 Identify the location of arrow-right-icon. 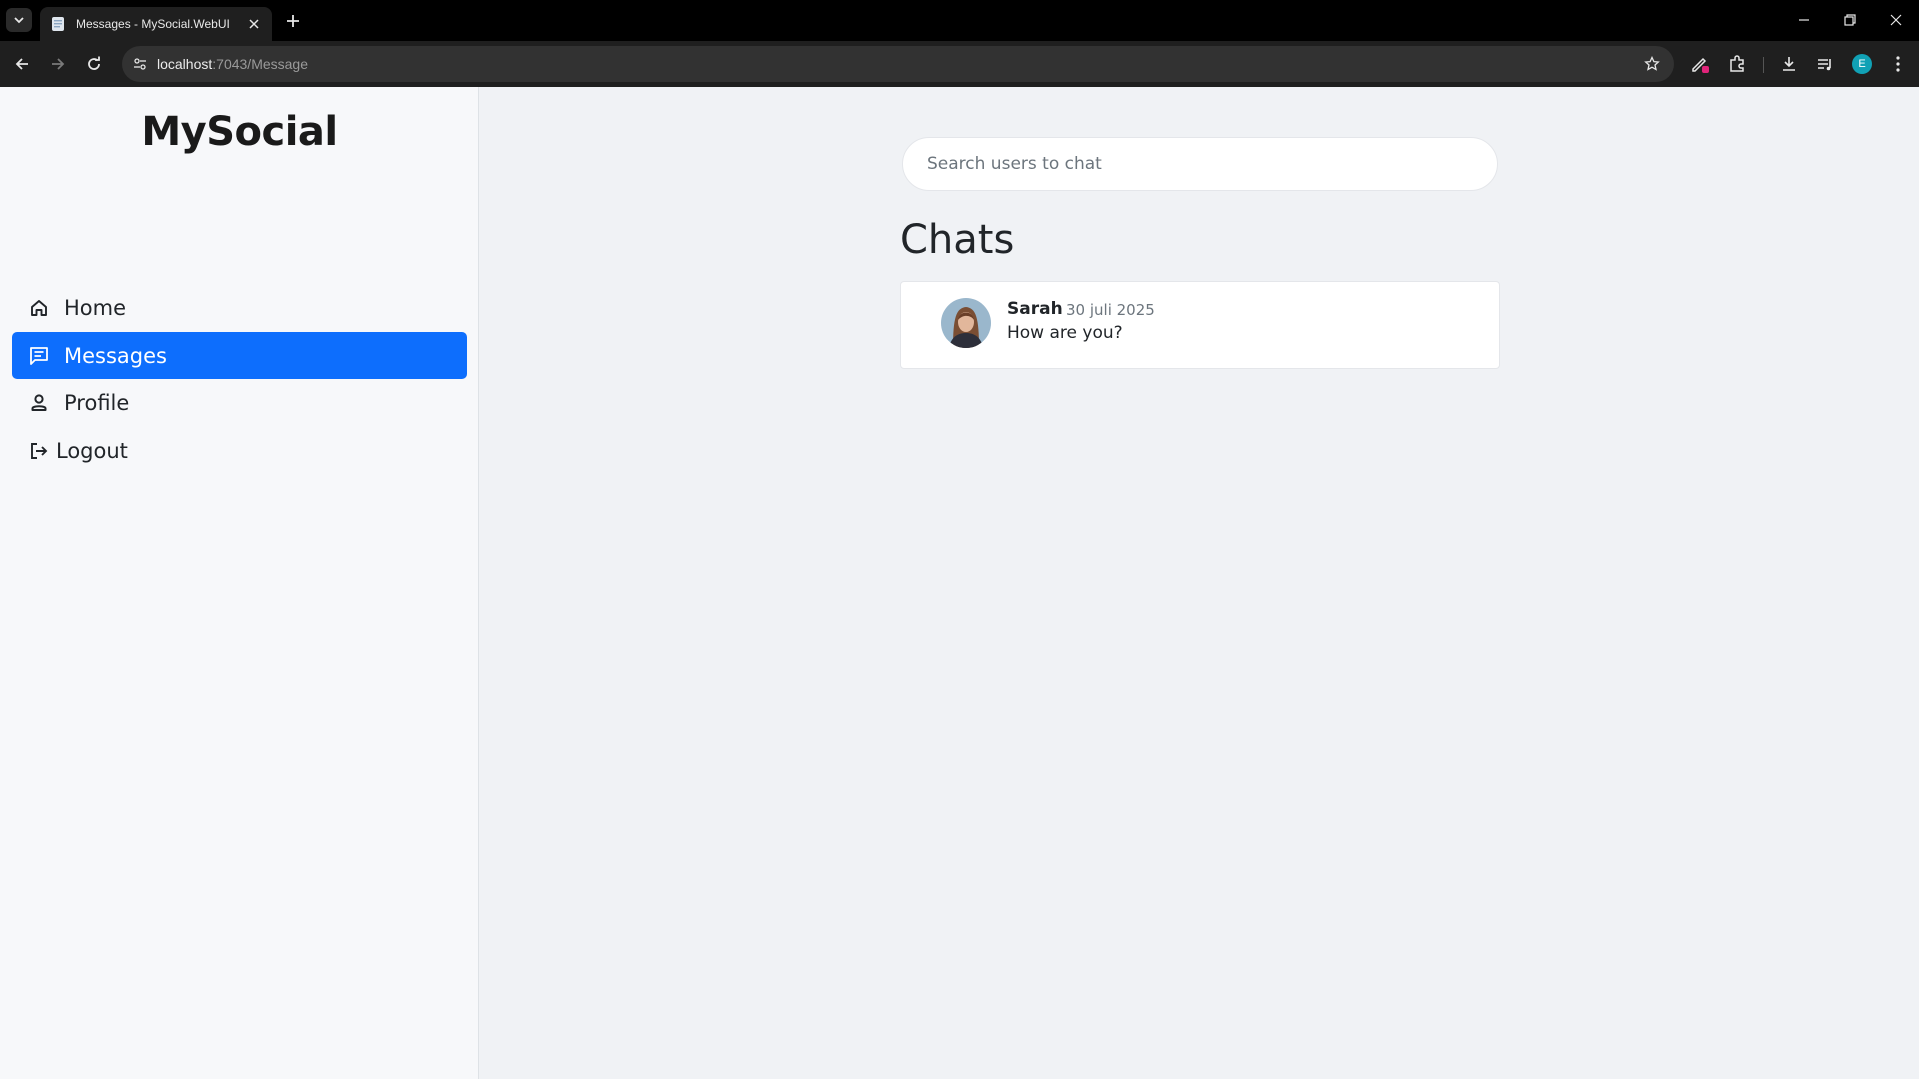
(58, 64).